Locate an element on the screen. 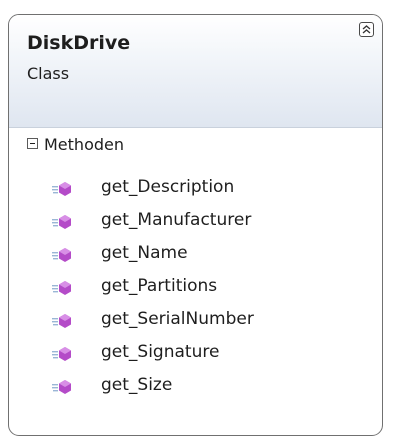 The height and width of the screenshot is (444, 394). class-name: DiskDrive is located at coordinates (79, 43).